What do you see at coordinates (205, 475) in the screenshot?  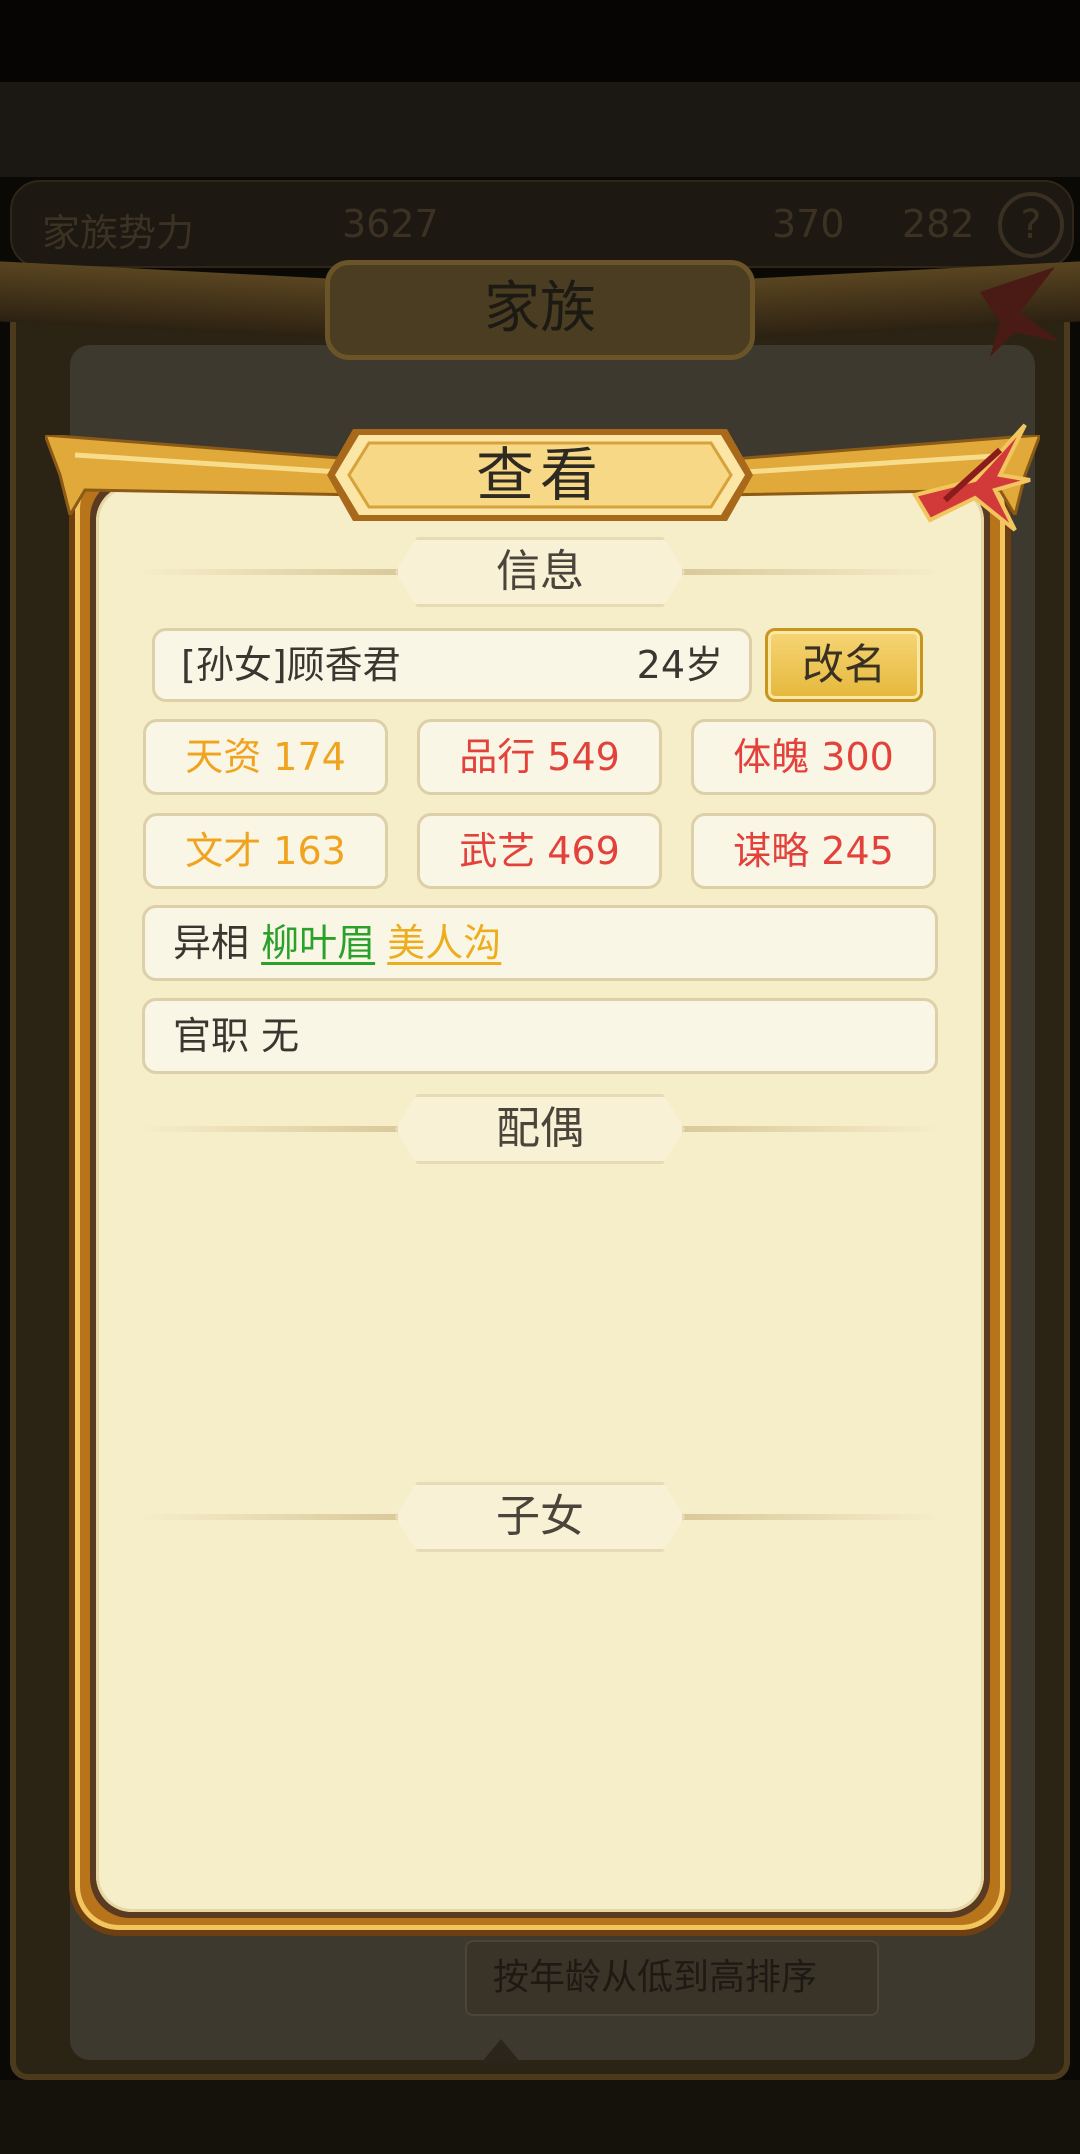 I see `title-wing-left` at bounding box center [205, 475].